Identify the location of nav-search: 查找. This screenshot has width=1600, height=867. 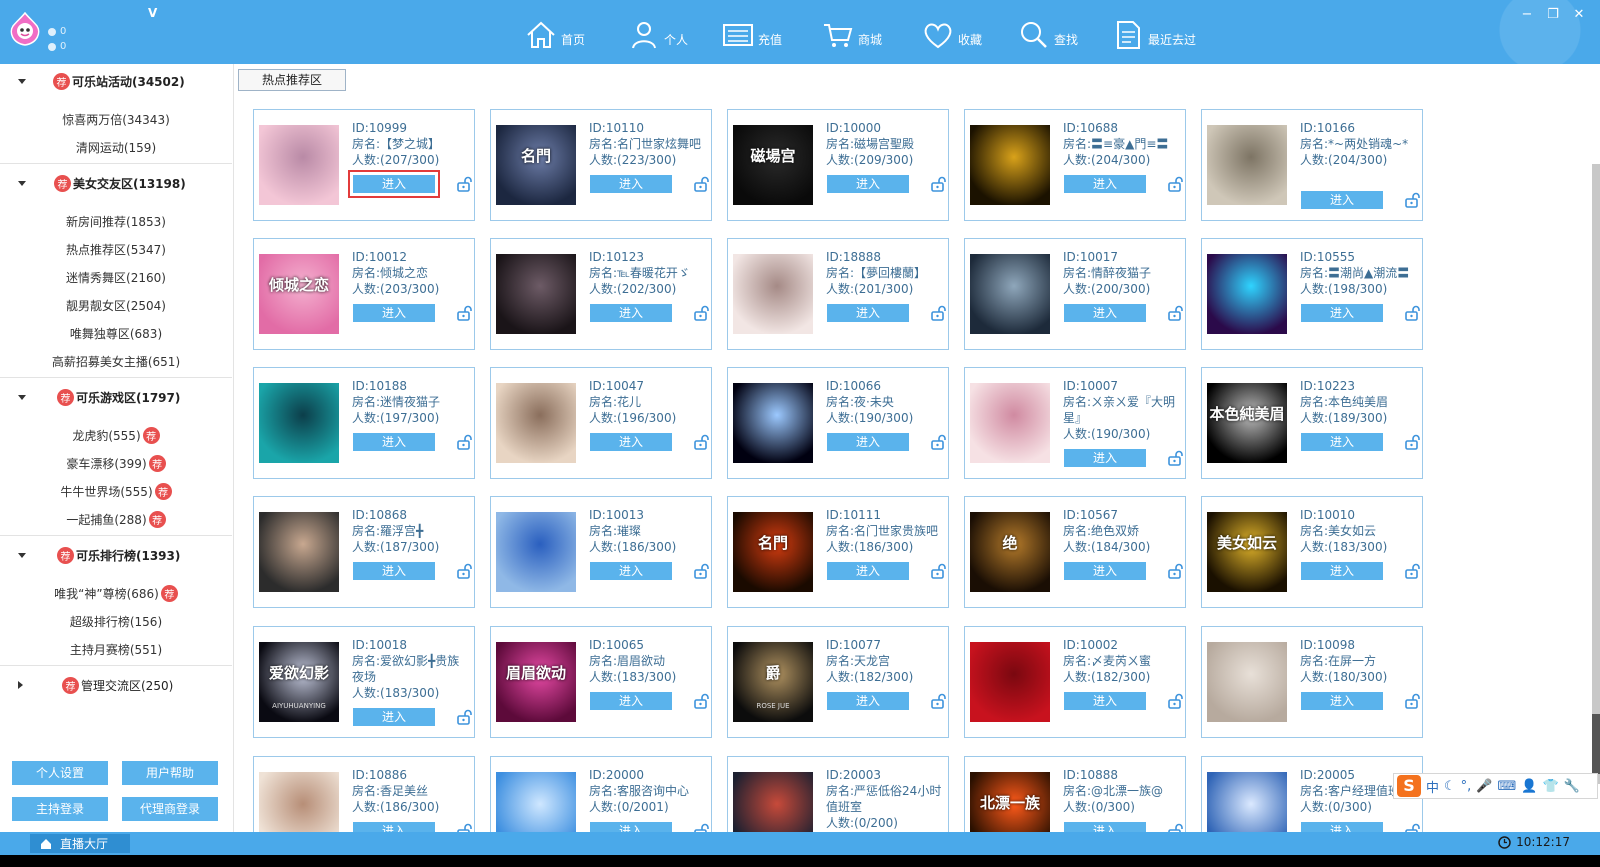
(1048, 34).